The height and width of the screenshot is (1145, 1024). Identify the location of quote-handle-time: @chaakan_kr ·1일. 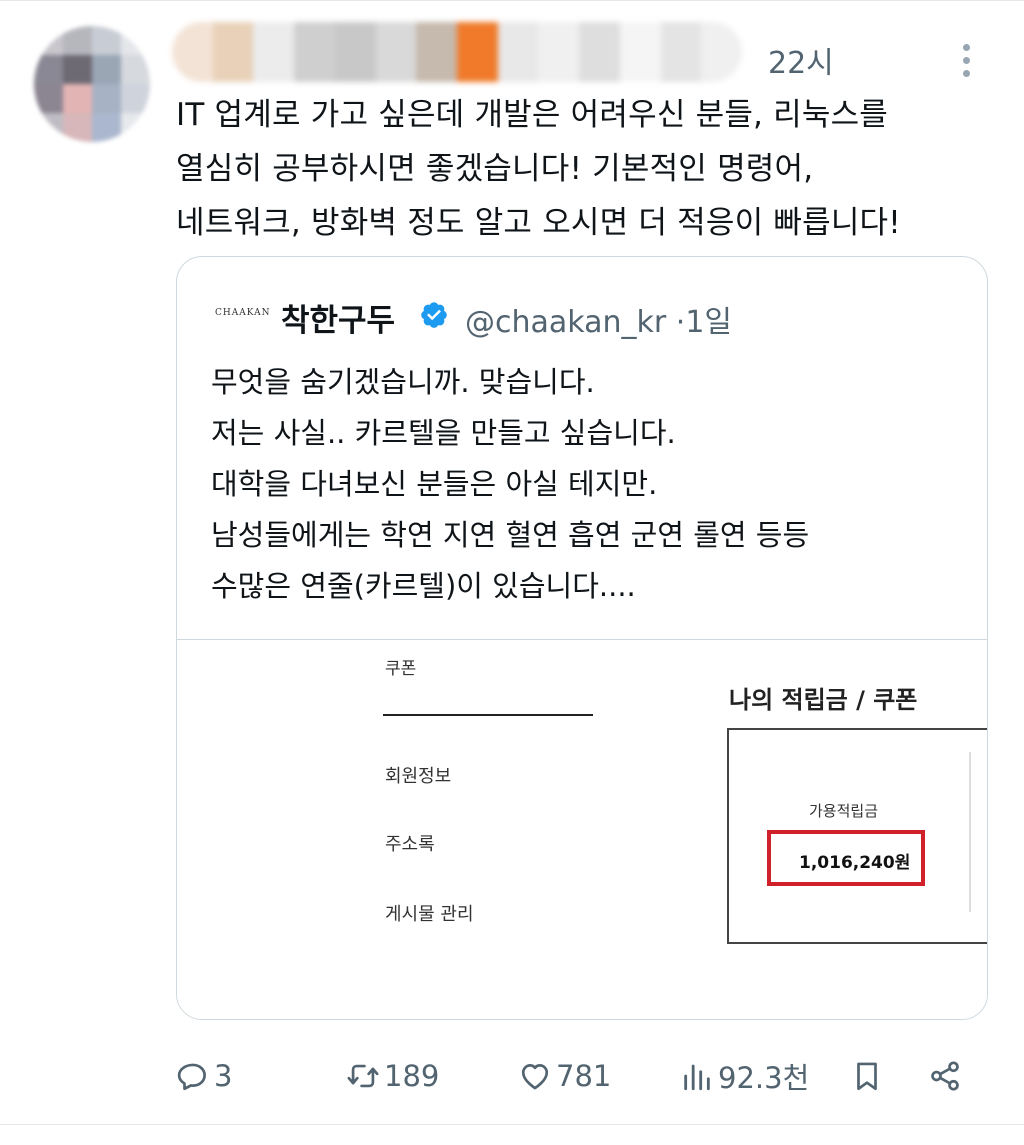
(598, 319).